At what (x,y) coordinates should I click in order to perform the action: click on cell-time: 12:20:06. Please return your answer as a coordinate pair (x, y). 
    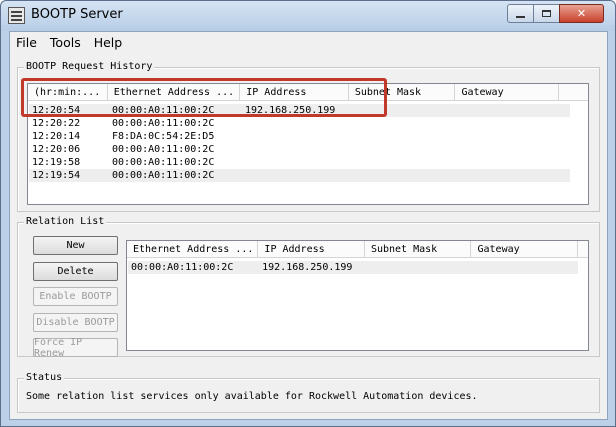
    Looking at the image, I should click on (56, 149).